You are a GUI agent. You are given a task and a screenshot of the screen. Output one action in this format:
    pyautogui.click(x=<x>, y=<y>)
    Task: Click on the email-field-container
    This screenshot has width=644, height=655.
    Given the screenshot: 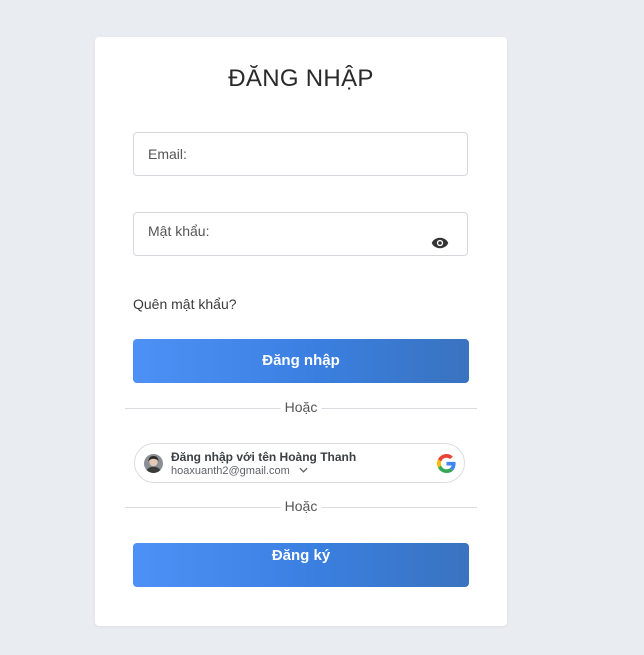 What is the action you would take?
    pyautogui.click(x=300, y=154)
    